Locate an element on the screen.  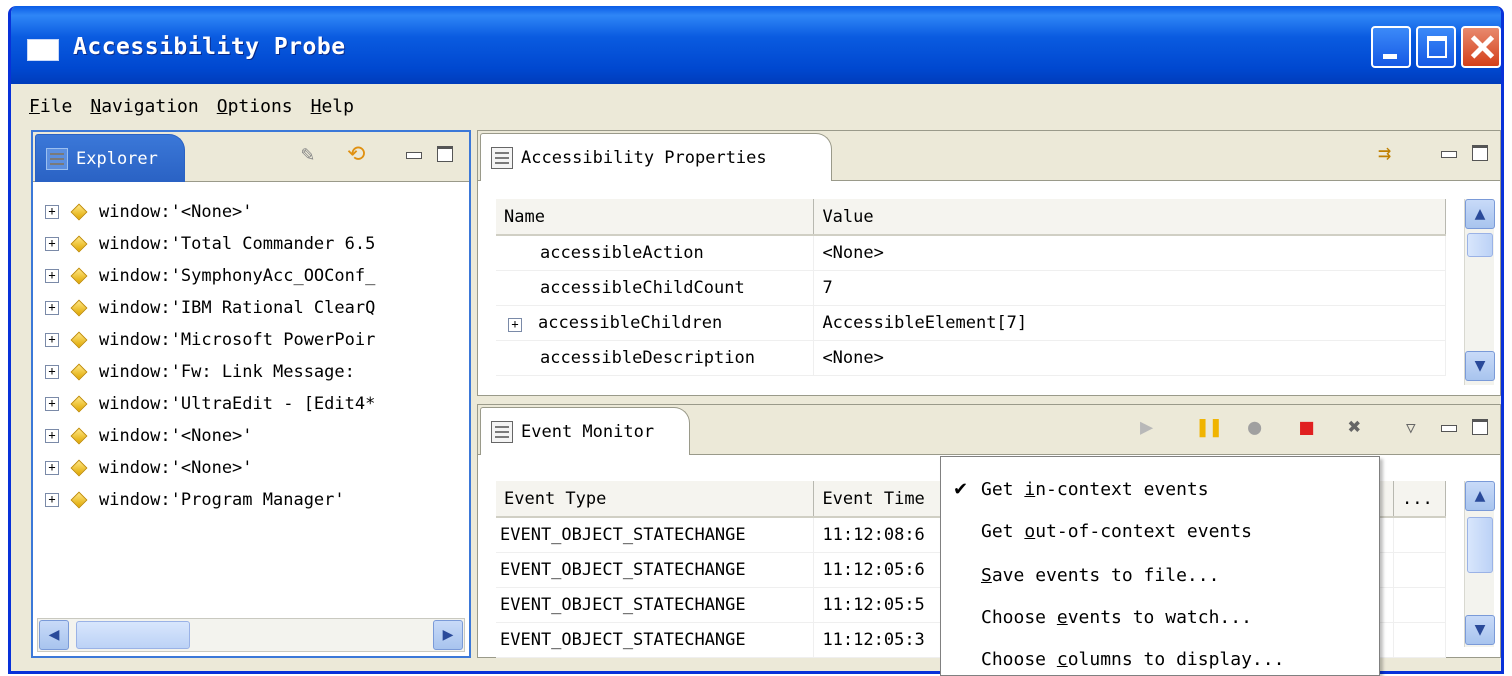
record-icon: ● is located at coordinates (1254, 428).